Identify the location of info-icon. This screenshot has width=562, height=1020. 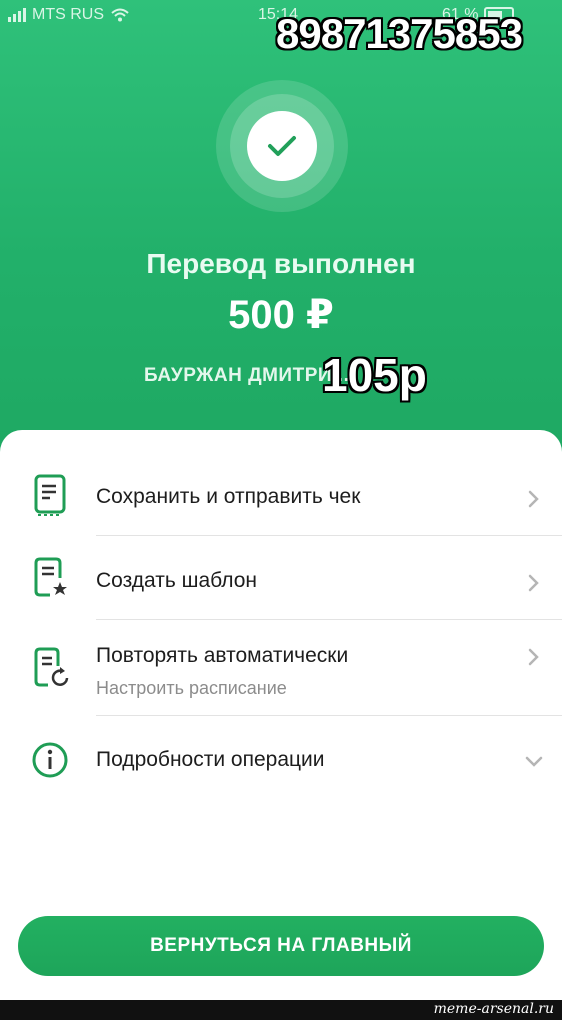
(50, 760).